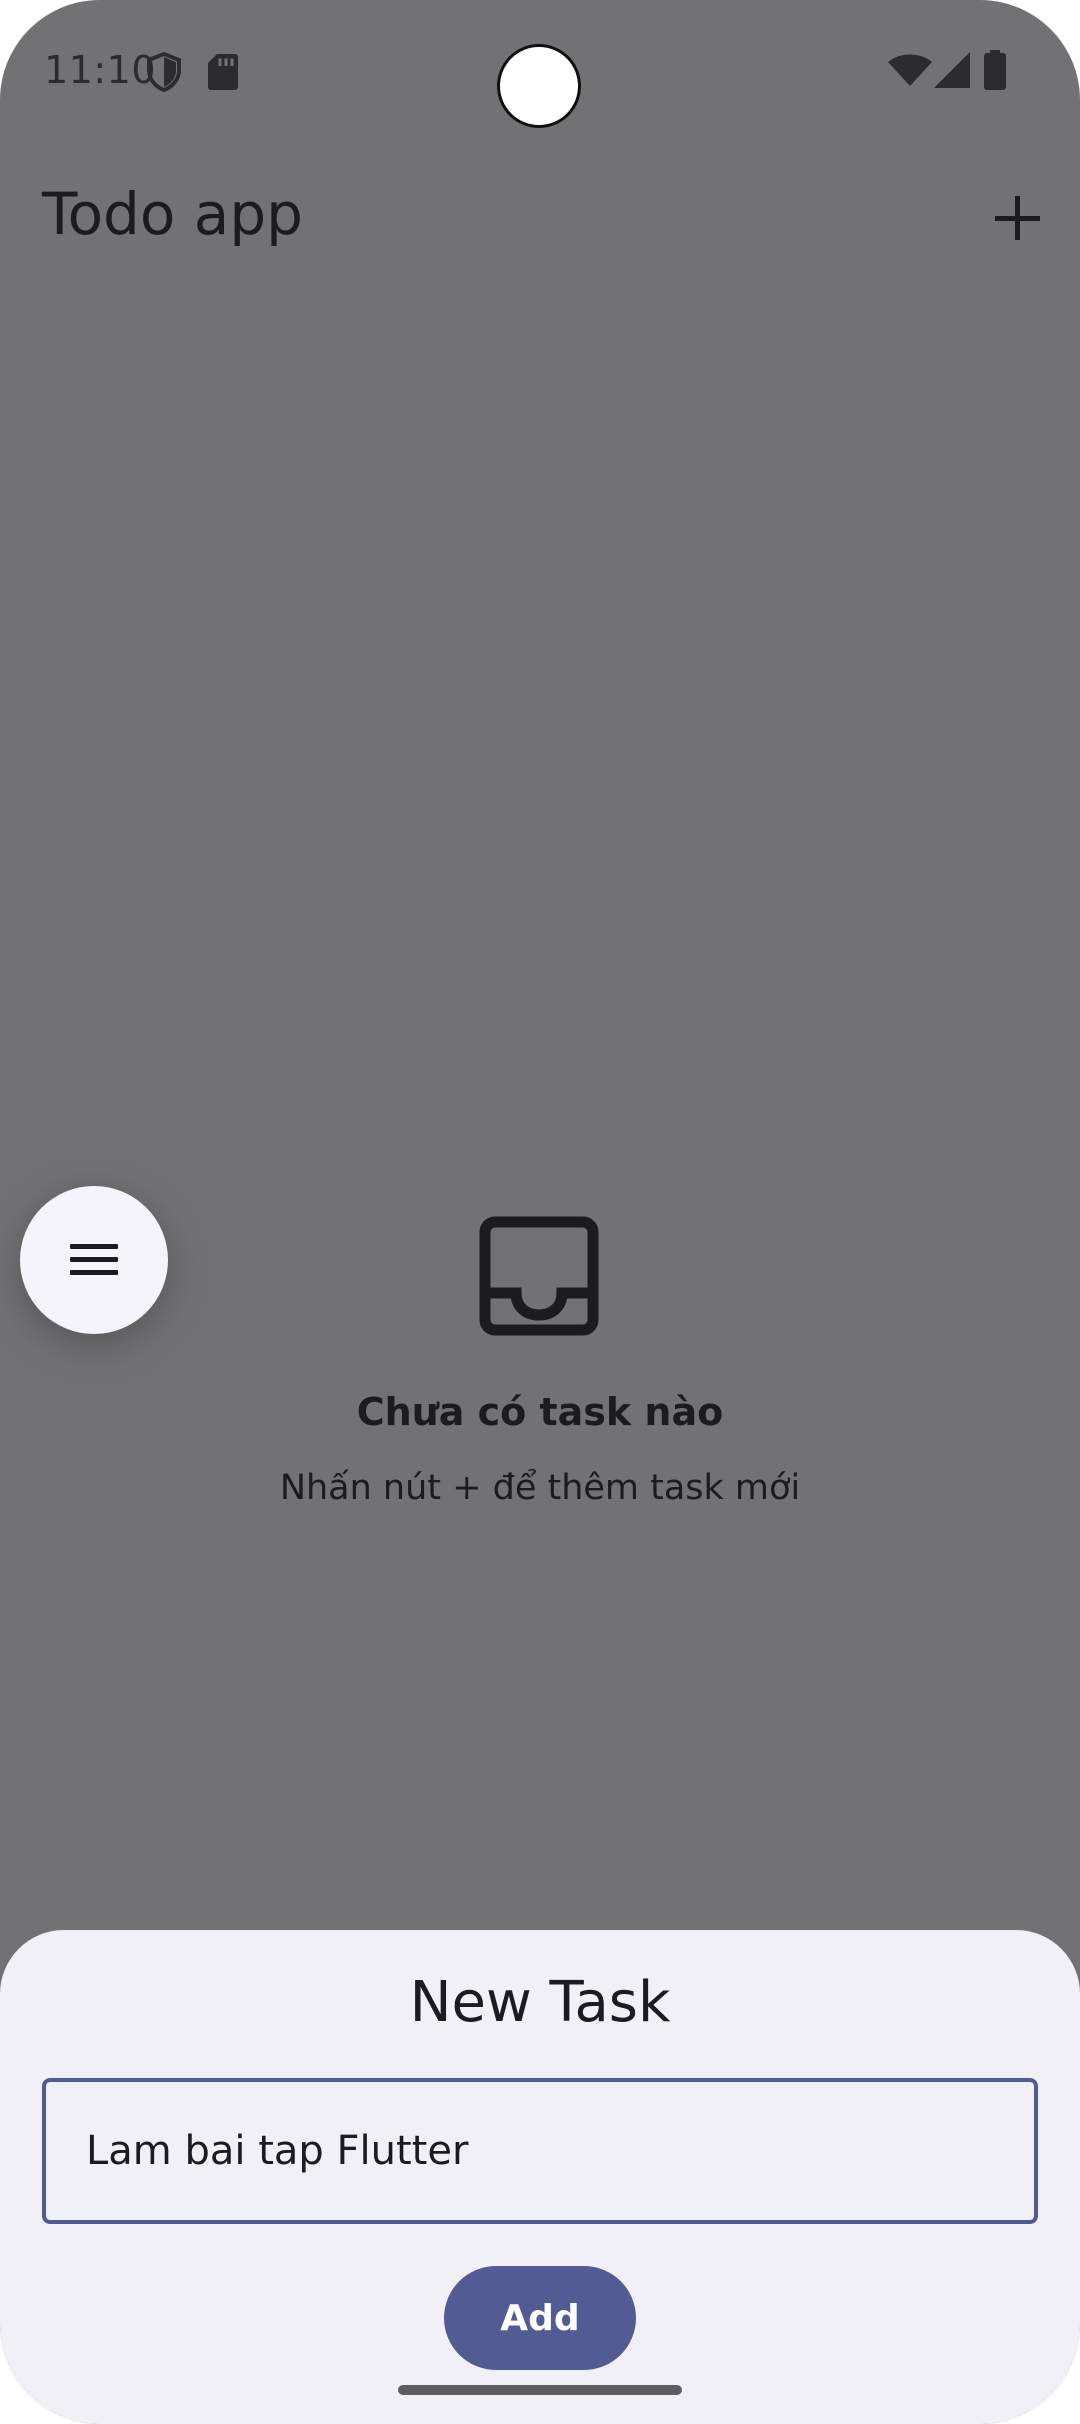 The height and width of the screenshot is (2424, 1080). What do you see at coordinates (164, 72) in the screenshot?
I see `shield-icon` at bounding box center [164, 72].